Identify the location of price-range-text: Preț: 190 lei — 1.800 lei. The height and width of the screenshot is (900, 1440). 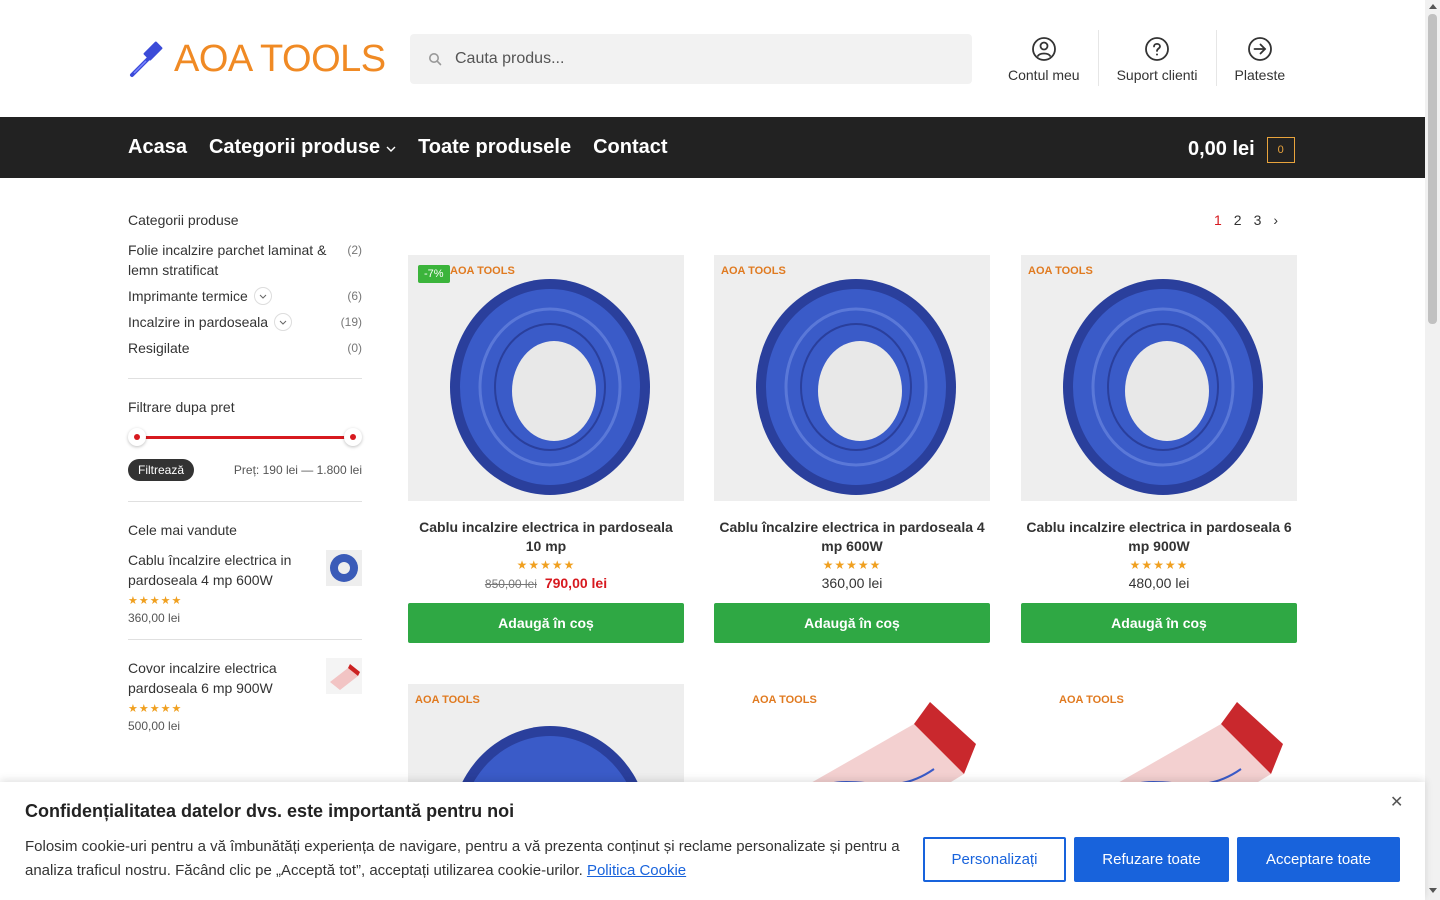
(297, 470).